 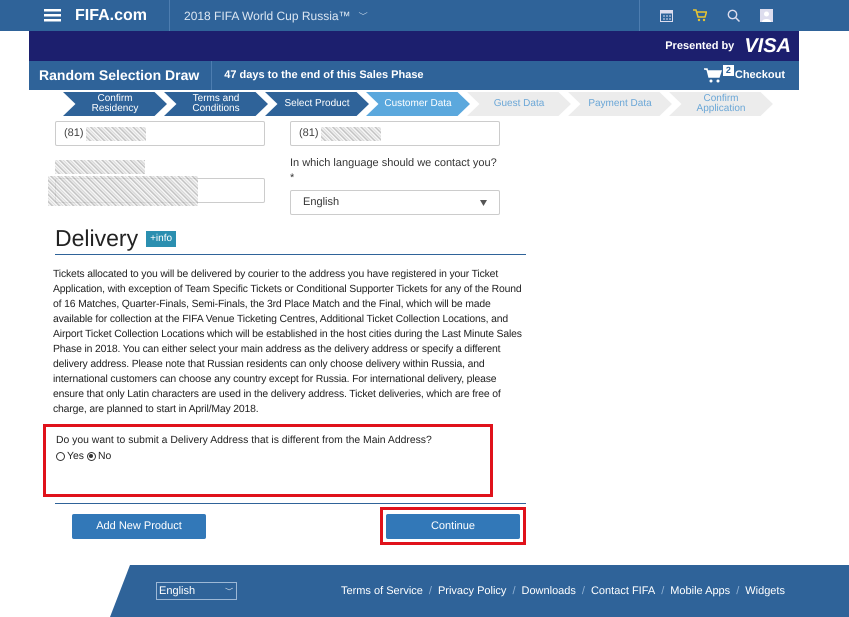 What do you see at coordinates (453, 526) in the screenshot?
I see `continue-button: Continue` at bounding box center [453, 526].